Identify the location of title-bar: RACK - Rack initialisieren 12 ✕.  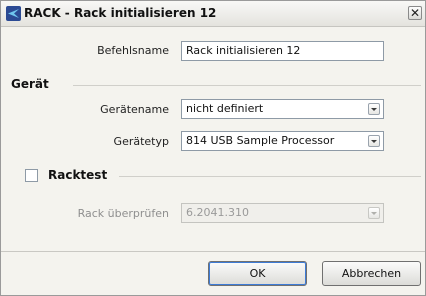
(213, 14).